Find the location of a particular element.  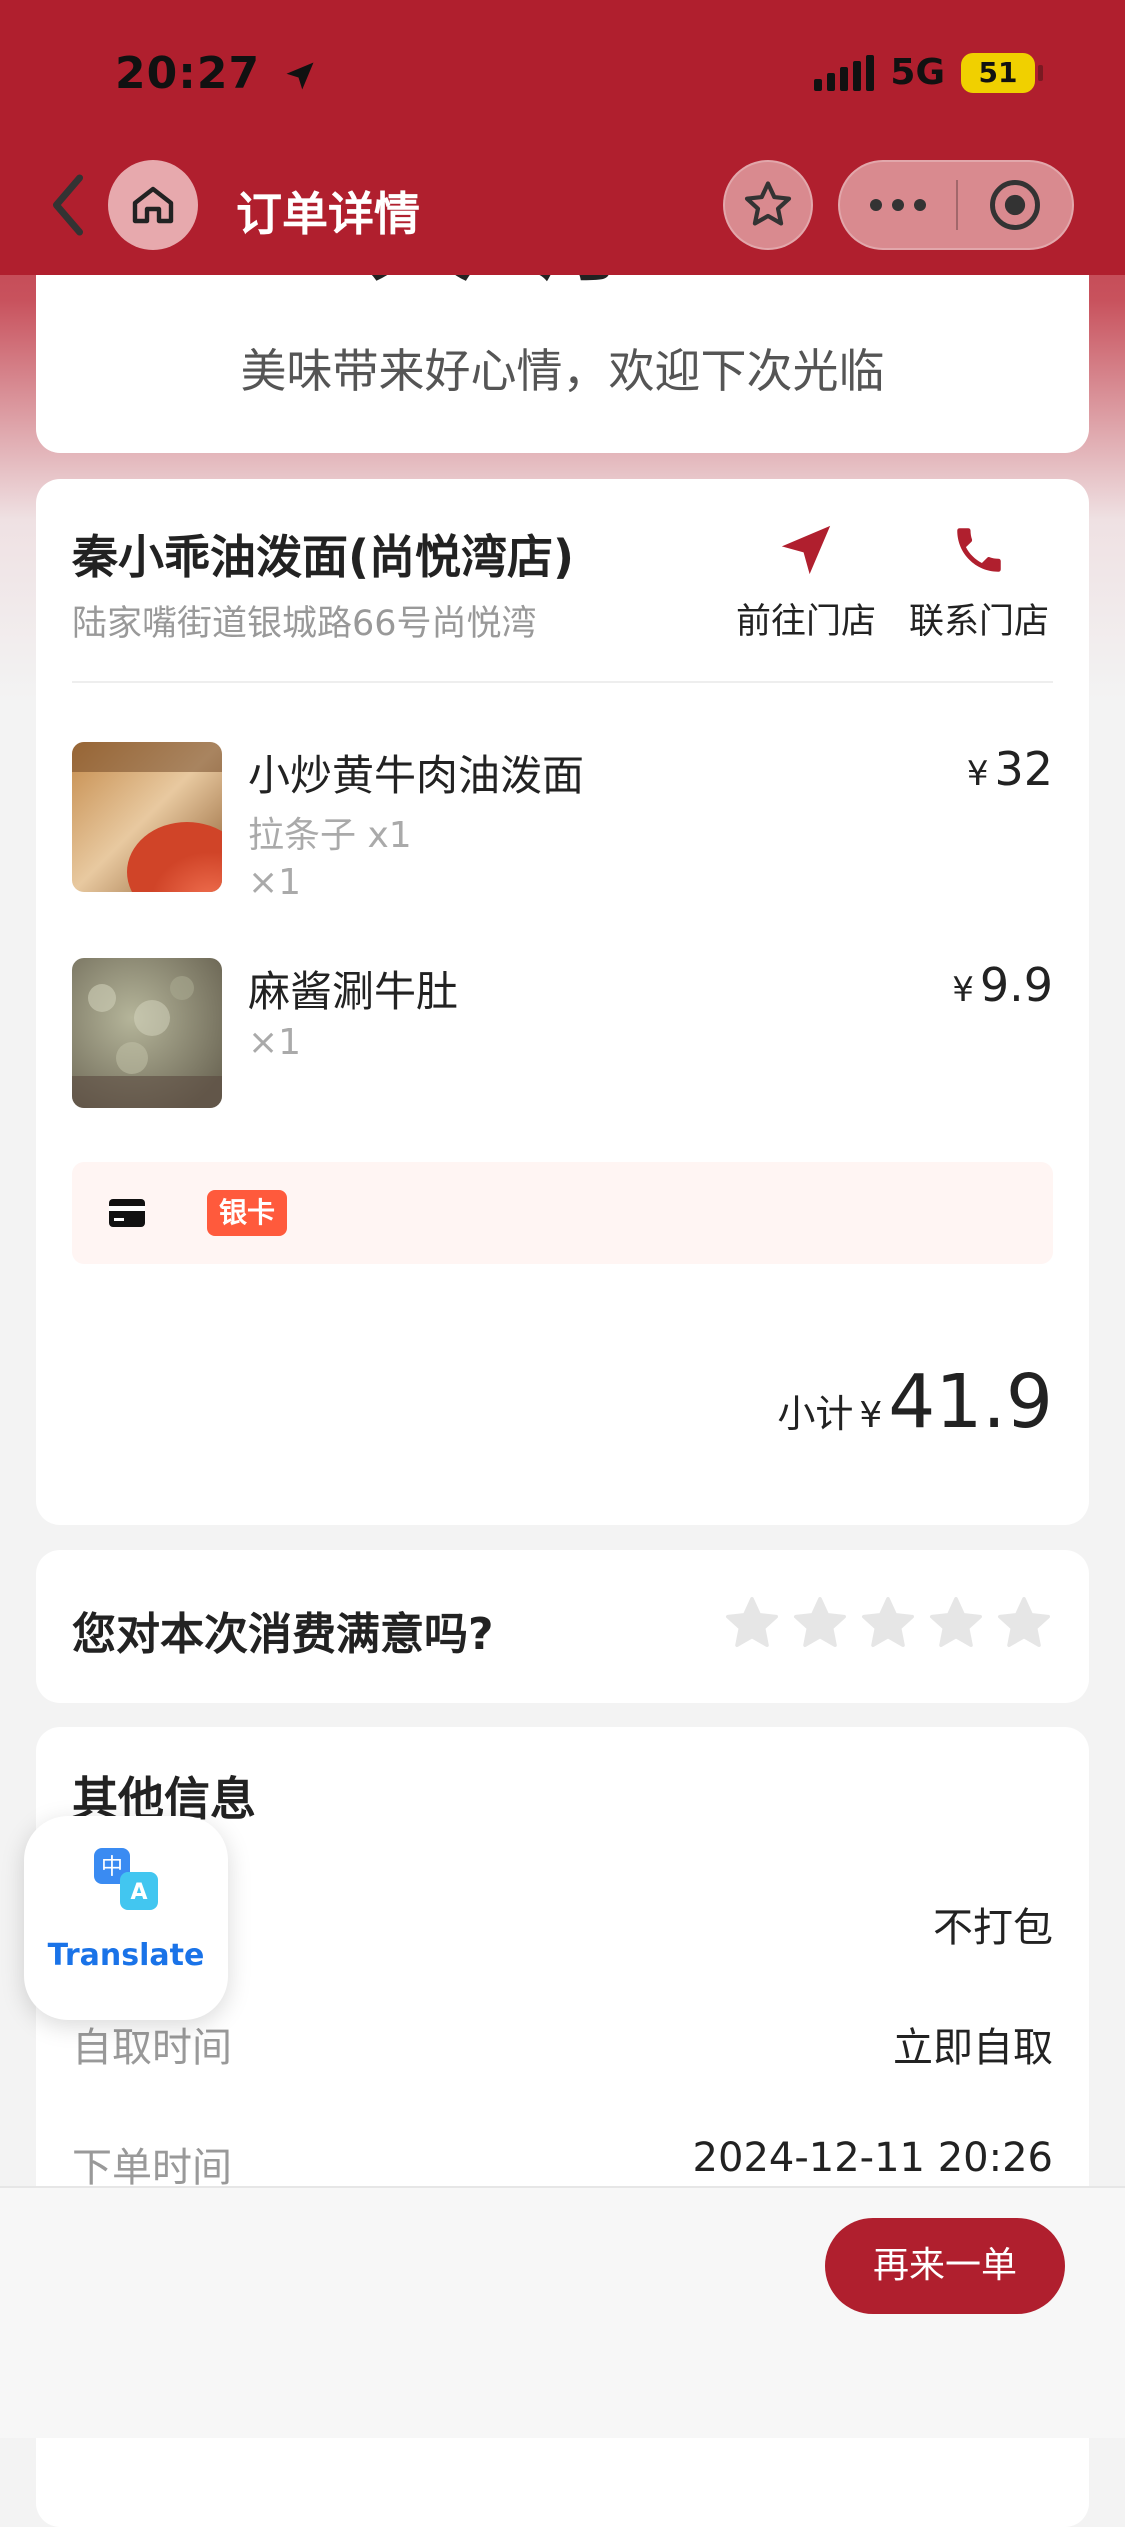

info-key: 自取时间 is located at coordinates (152, 2048).